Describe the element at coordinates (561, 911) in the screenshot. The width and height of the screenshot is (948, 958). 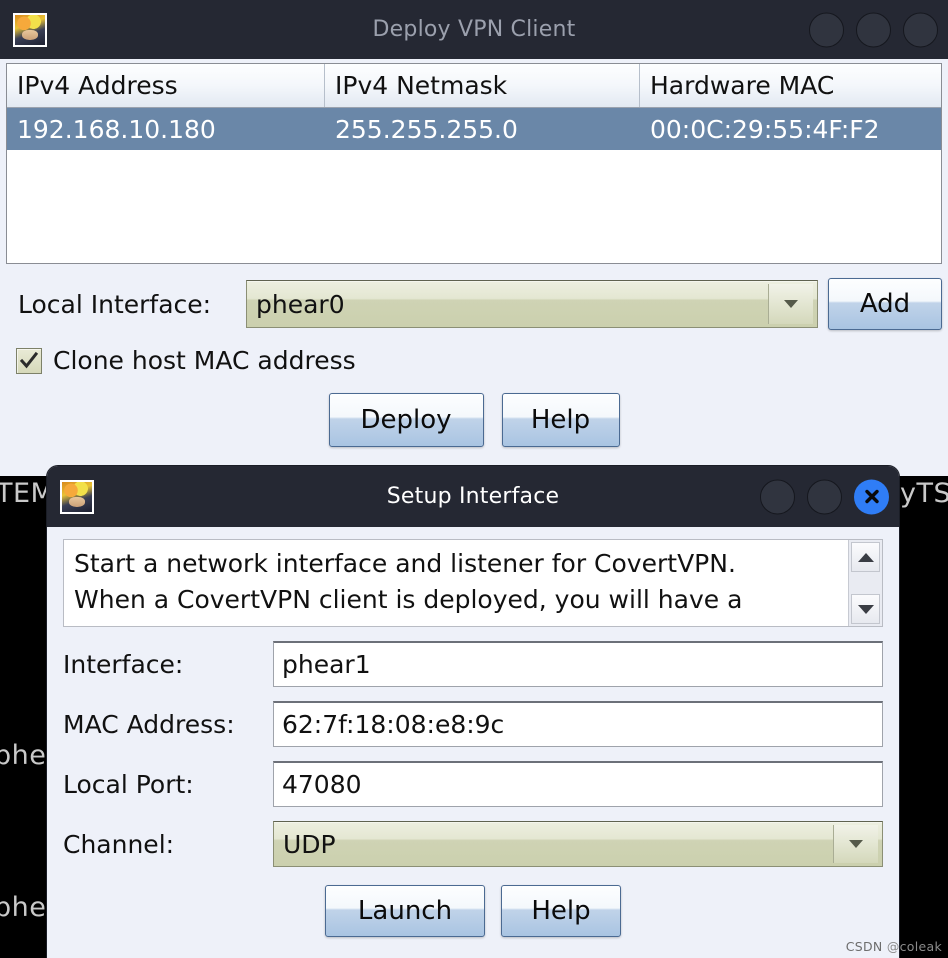
I see `setup-help-button: Help` at that location.